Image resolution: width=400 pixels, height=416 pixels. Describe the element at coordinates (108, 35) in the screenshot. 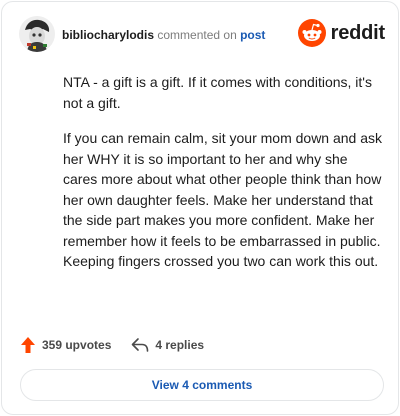

I see `username-link: bibliocharylodis` at that location.